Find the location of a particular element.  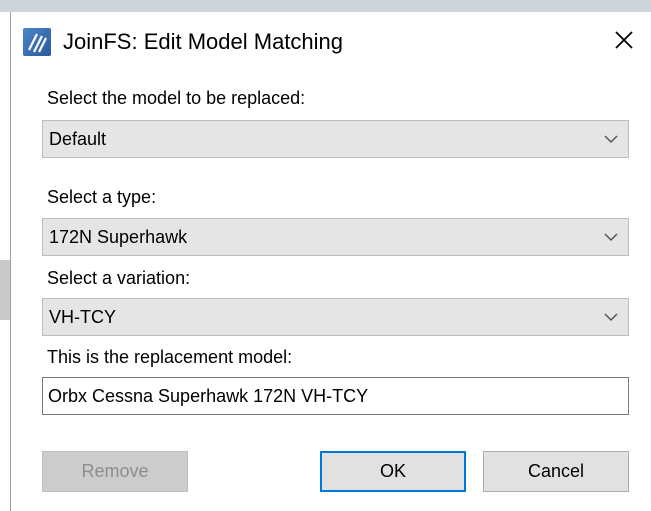

model-to-replace-label: Select the model to be replaced: is located at coordinates (176, 98).